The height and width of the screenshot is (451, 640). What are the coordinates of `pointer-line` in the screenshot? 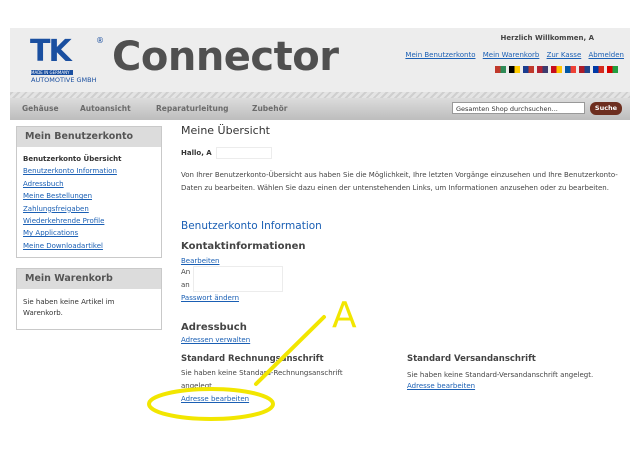 It's located at (290, 350).